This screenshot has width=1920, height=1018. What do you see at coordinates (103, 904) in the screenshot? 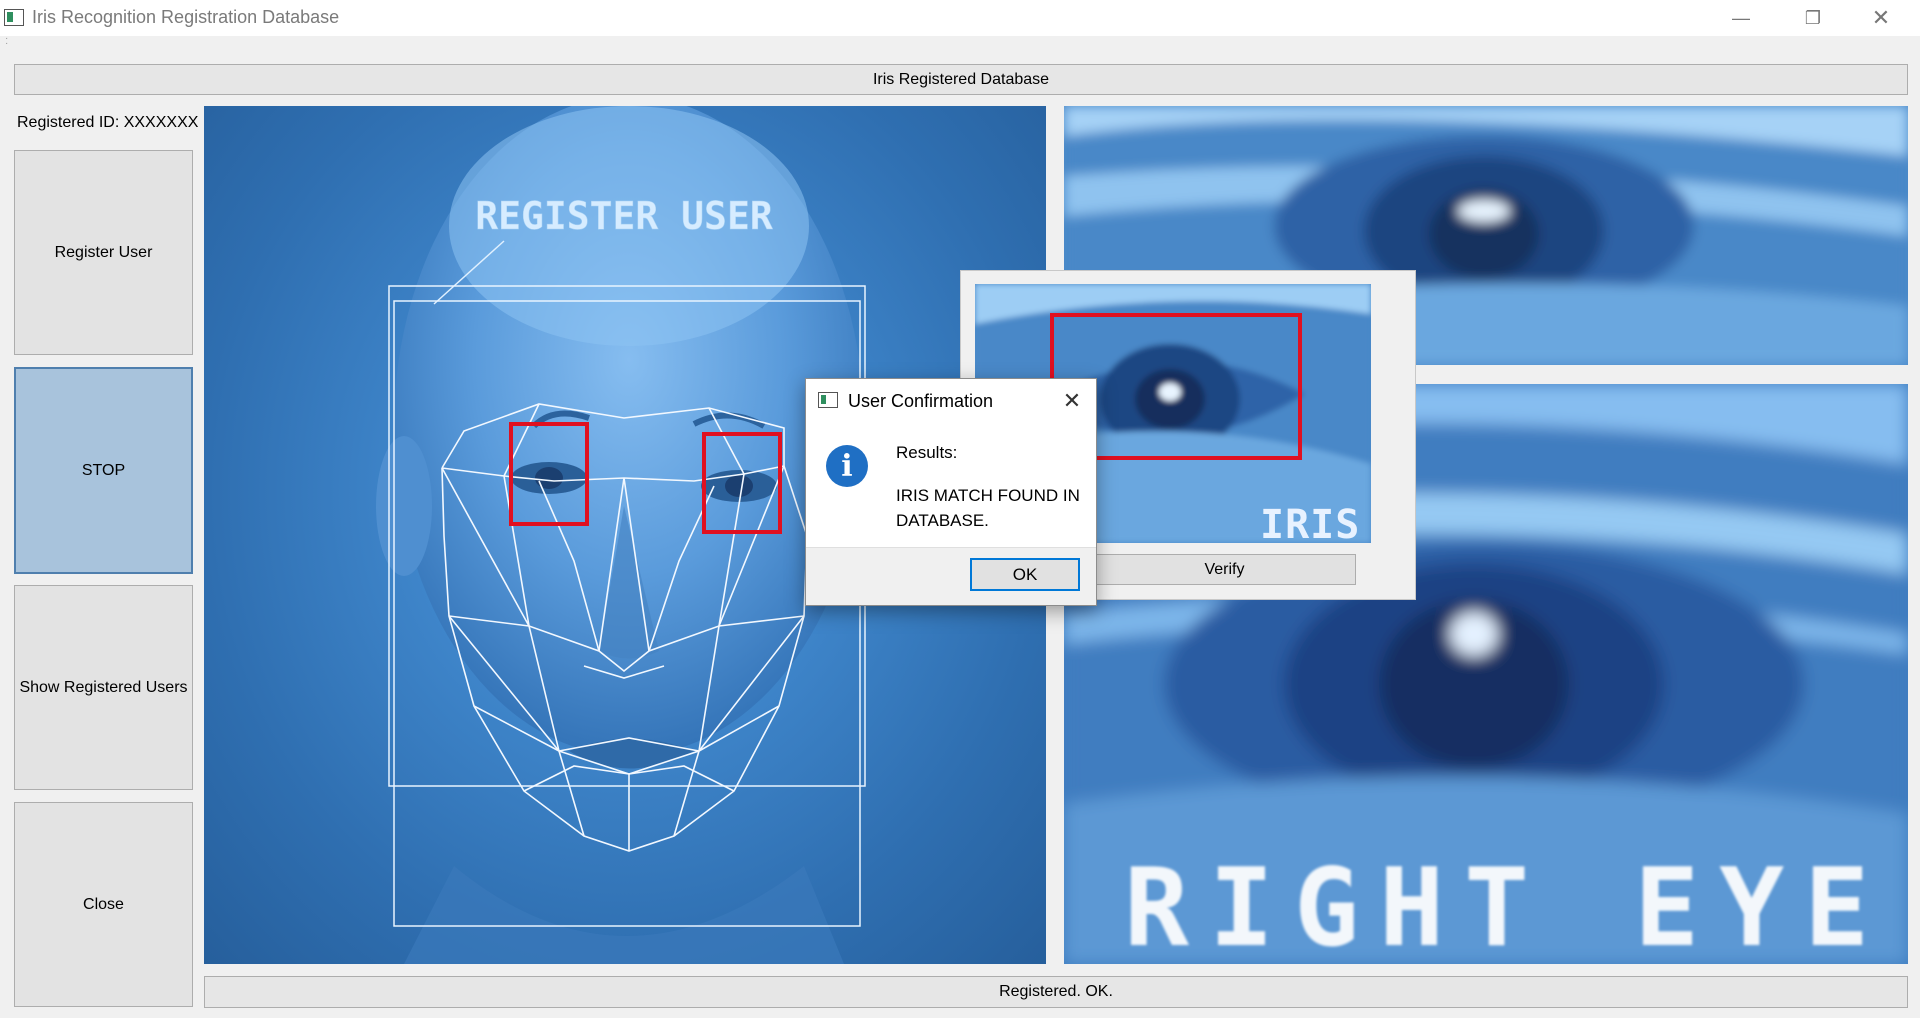
I see `close-button: Close` at bounding box center [103, 904].